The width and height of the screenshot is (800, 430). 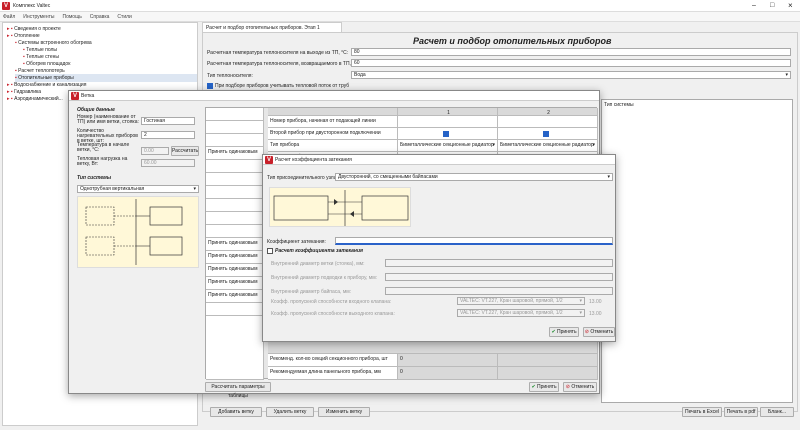 I want to click on coef-label: Коэффициент затекания:, so click(x=296, y=242).